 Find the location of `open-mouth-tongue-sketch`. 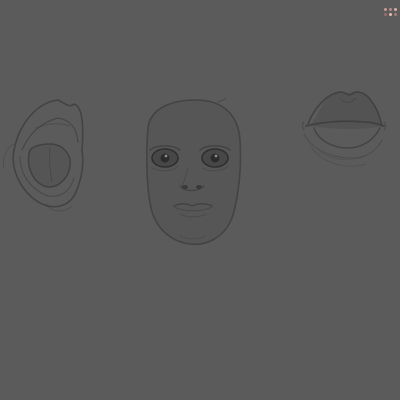

open-mouth-tongue-sketch is located at coordinates (43, 155).